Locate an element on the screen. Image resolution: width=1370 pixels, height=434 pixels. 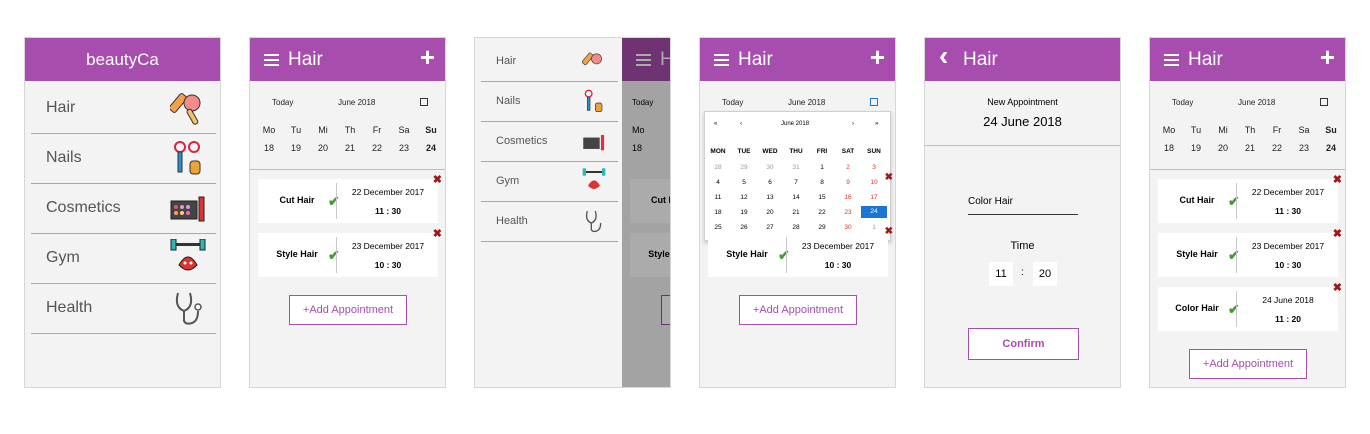
appointment-time: 11 : 30 is located at coordinates (388, 211).